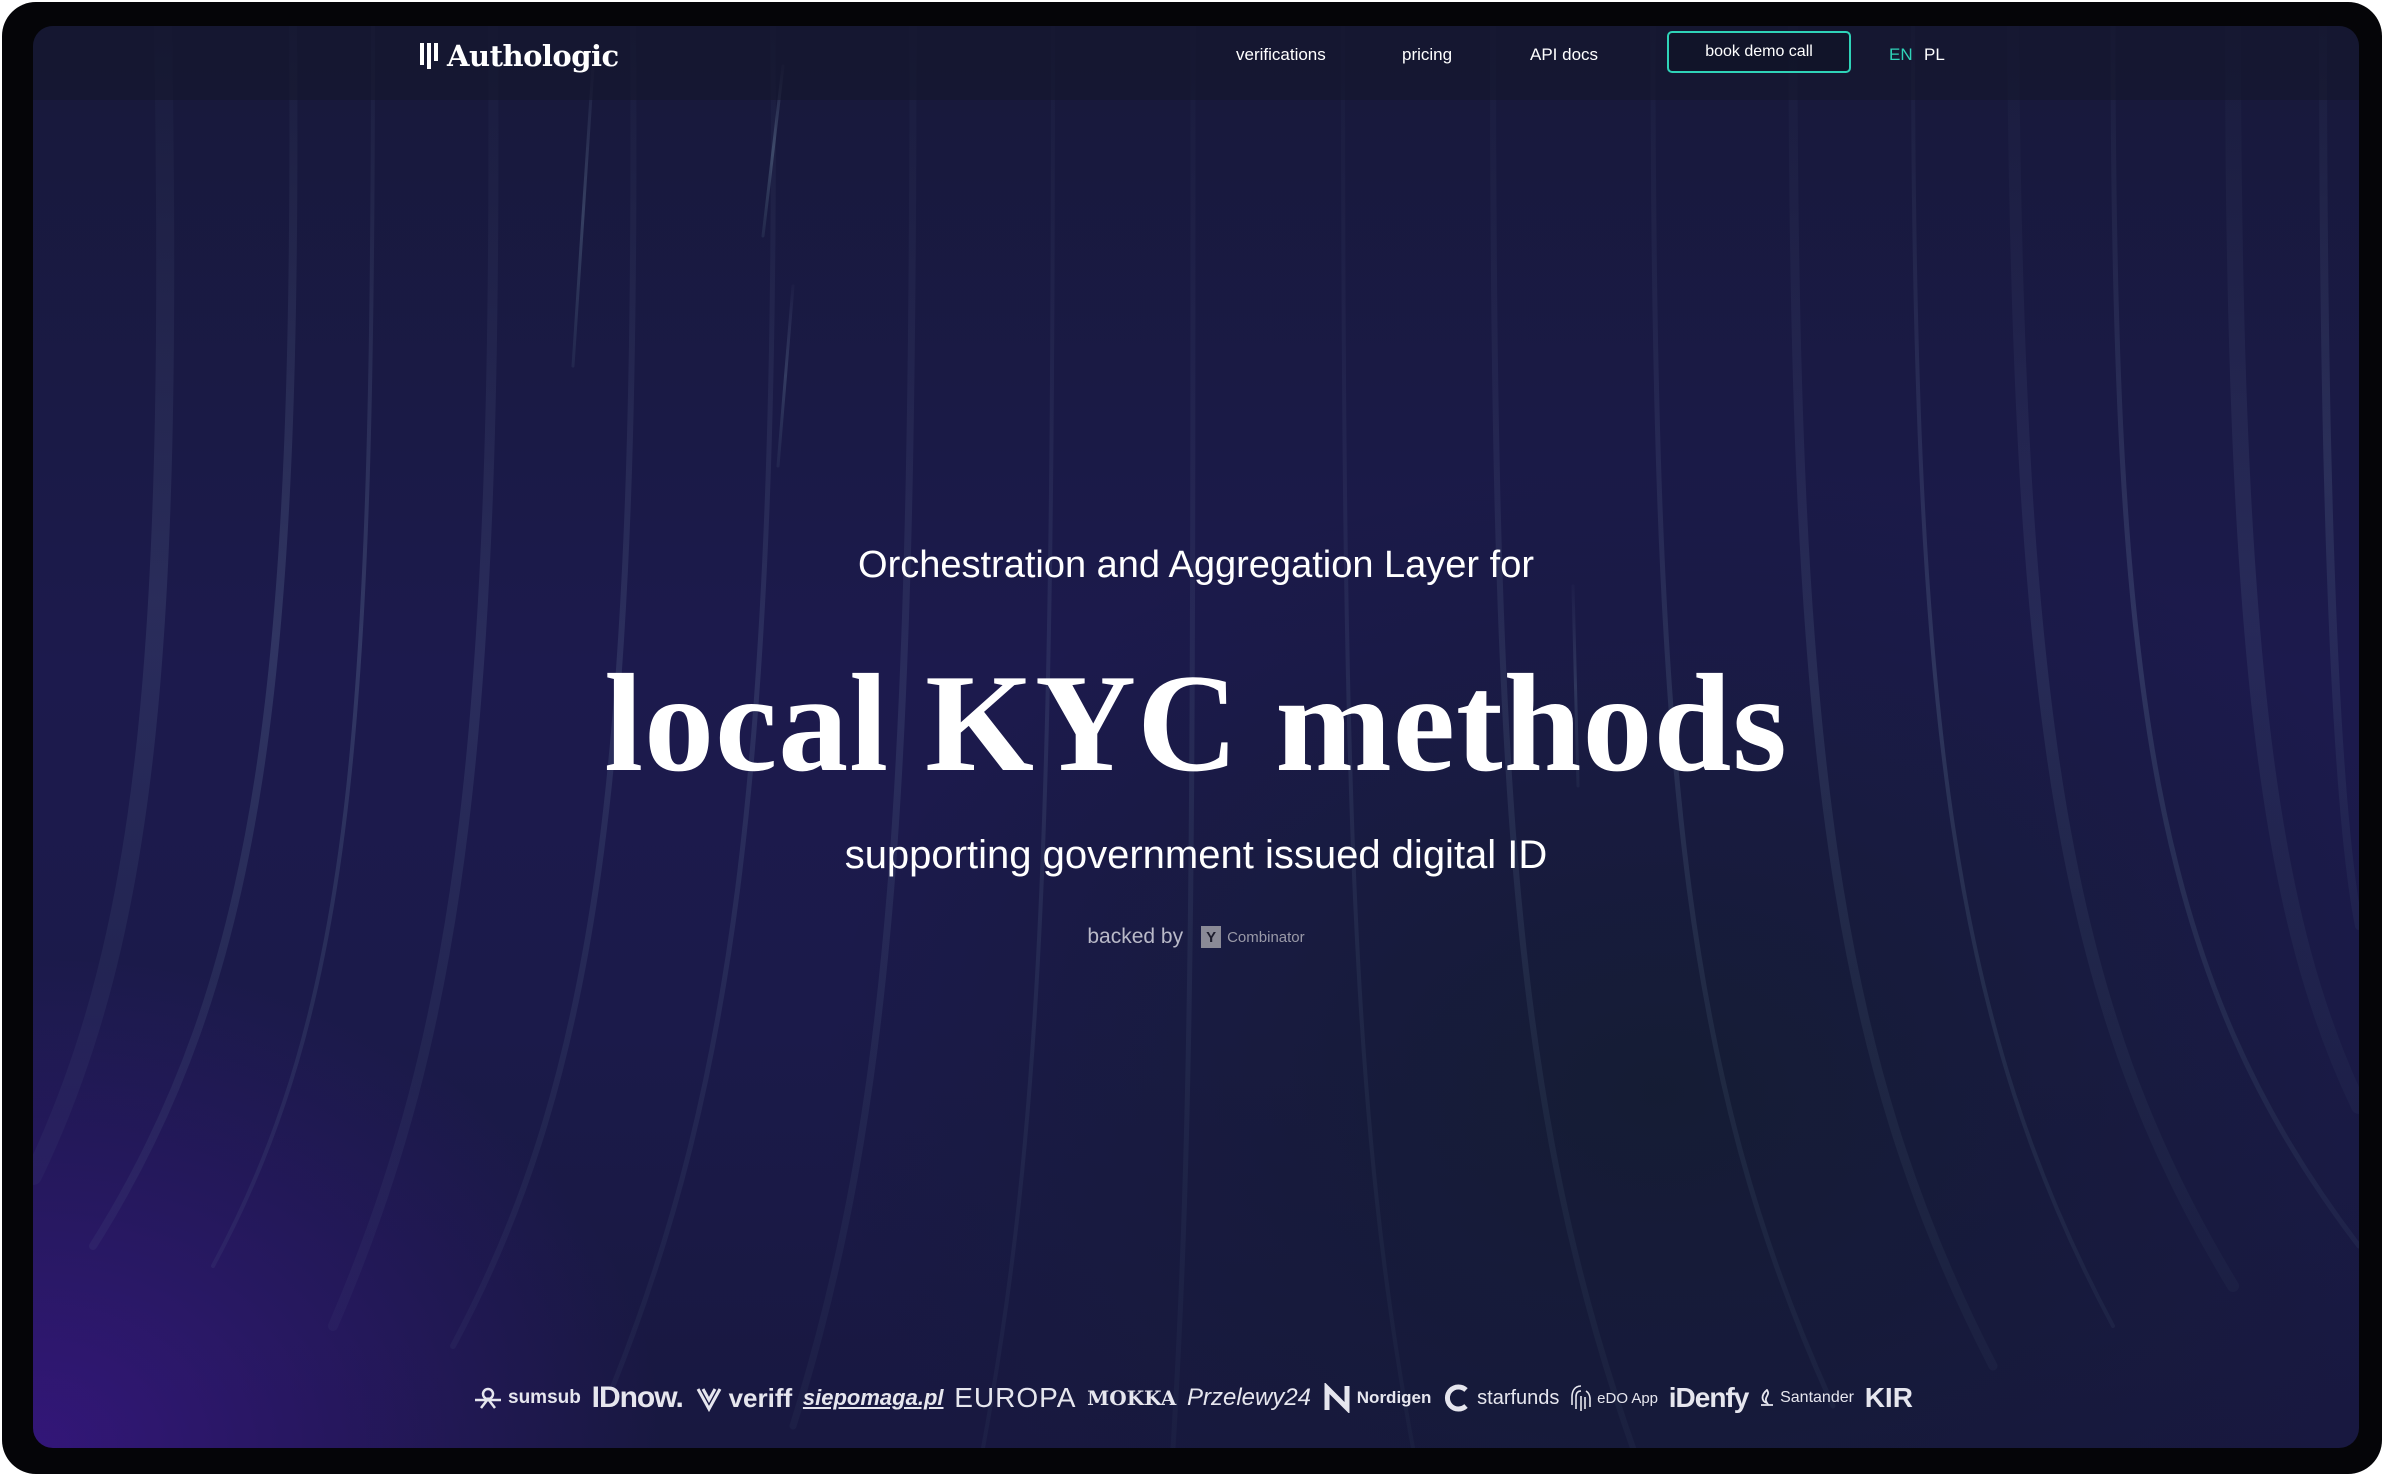 The height and width of the screenshot is (1478, 2386). What do you see at coordinates (1427, 55) in the screenshot?
I see `nav-pricing: pricing` at bounding box center [1427, 55].